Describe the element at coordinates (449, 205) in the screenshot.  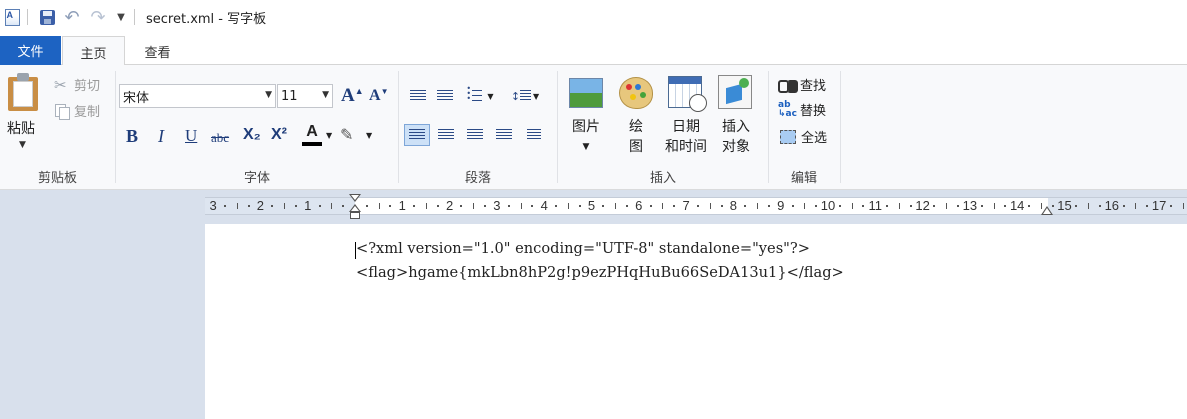
I see `ruler-tick-label: 2` at that location.